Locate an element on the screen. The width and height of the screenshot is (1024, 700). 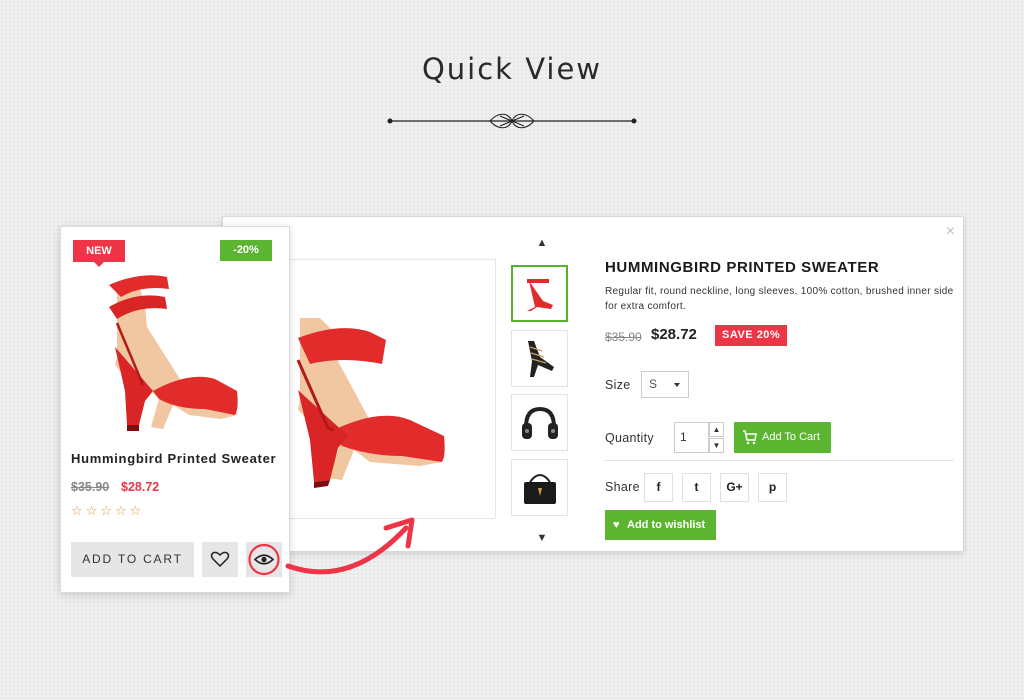
sale-price: $28.72 is located at coordinates (674, 334).